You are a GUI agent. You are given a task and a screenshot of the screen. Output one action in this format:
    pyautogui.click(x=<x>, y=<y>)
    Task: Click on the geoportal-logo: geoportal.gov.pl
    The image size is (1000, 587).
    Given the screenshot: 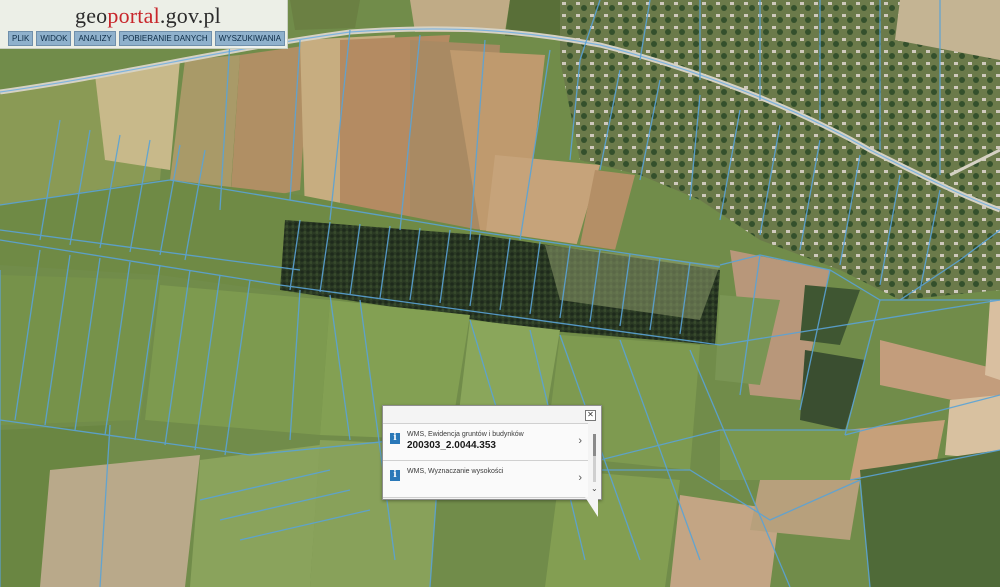 What is the action you would take?
    pyautogui.click(x=148, y=16)
    